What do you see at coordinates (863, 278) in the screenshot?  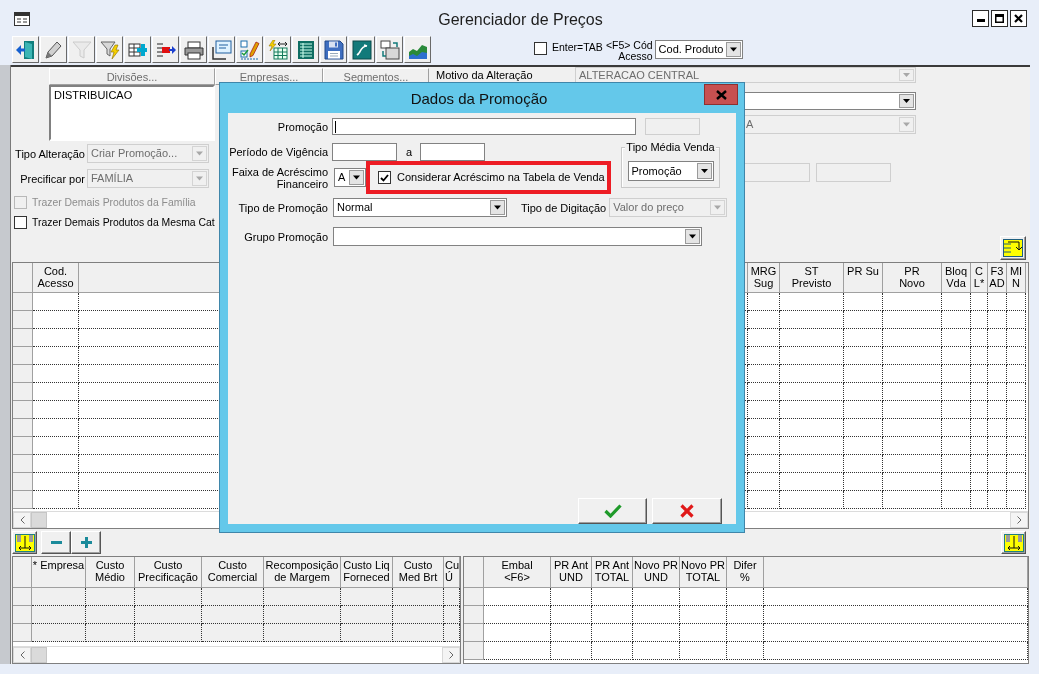 I see `column-header: PR Su` at bounding box center [863, 278].